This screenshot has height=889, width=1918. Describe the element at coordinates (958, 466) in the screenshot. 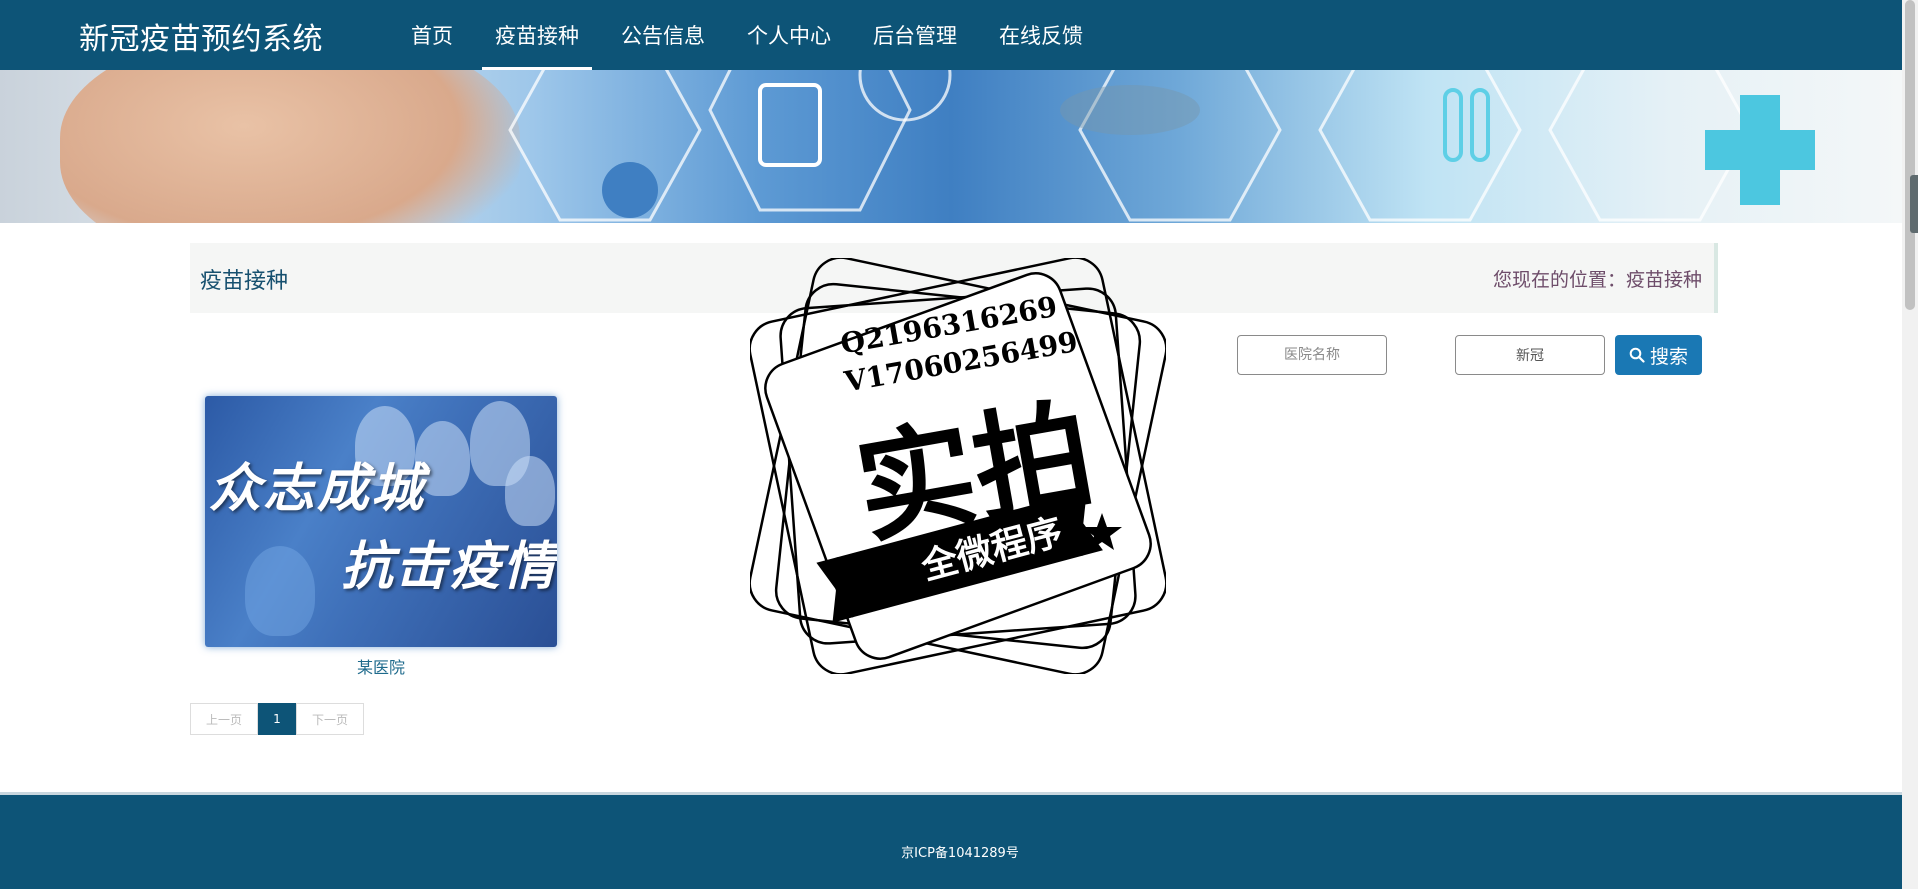

I see `watermark-stamp: Q2196316269 V17060256499 实拍 全微程序` at that location.